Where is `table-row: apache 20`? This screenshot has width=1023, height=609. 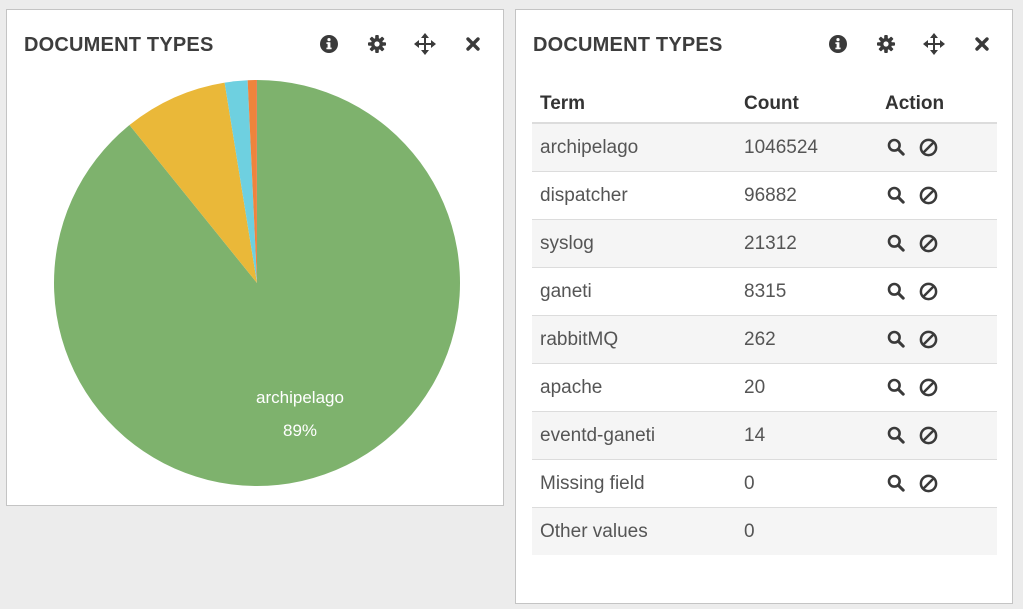 table-row: apache 20 is located at coordinates (764, 387).